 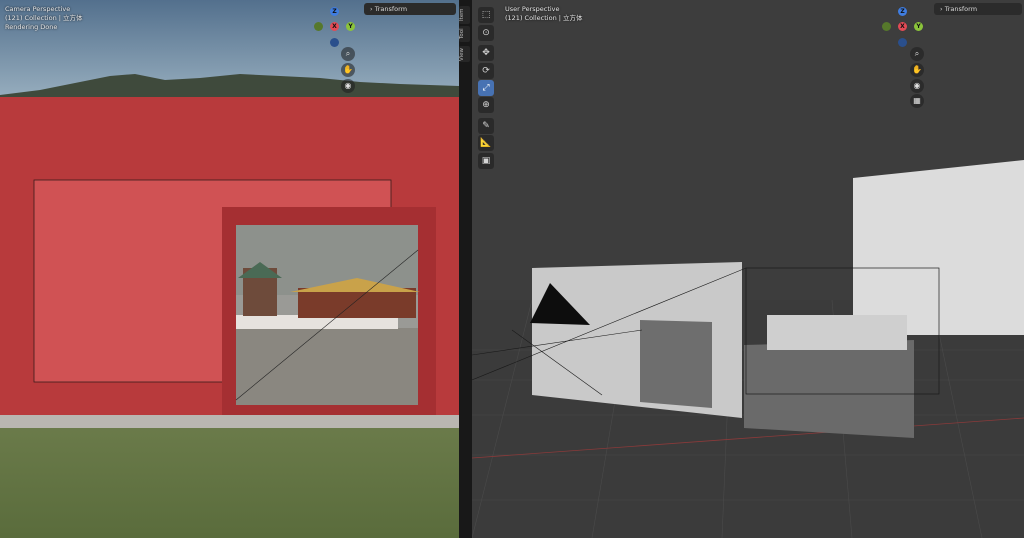 I want to click on wall-doorway, so click(x=676, y=364).